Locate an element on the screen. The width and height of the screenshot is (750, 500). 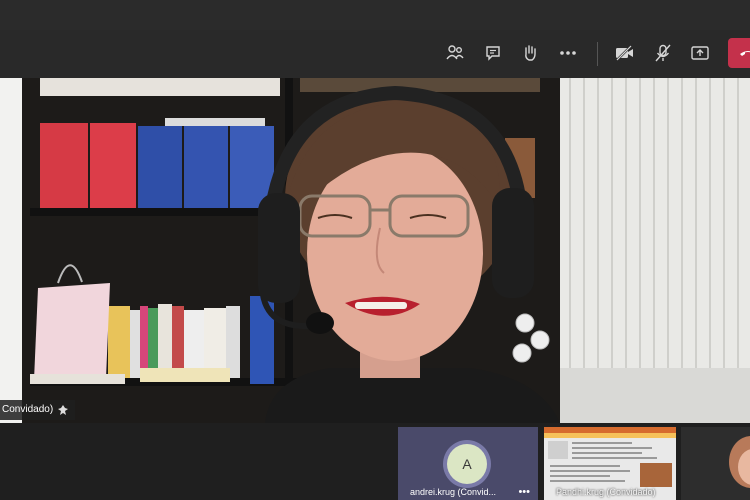
participant-tile: A andrei.krug (Convid... ••• is located at coordinates (468, 463).